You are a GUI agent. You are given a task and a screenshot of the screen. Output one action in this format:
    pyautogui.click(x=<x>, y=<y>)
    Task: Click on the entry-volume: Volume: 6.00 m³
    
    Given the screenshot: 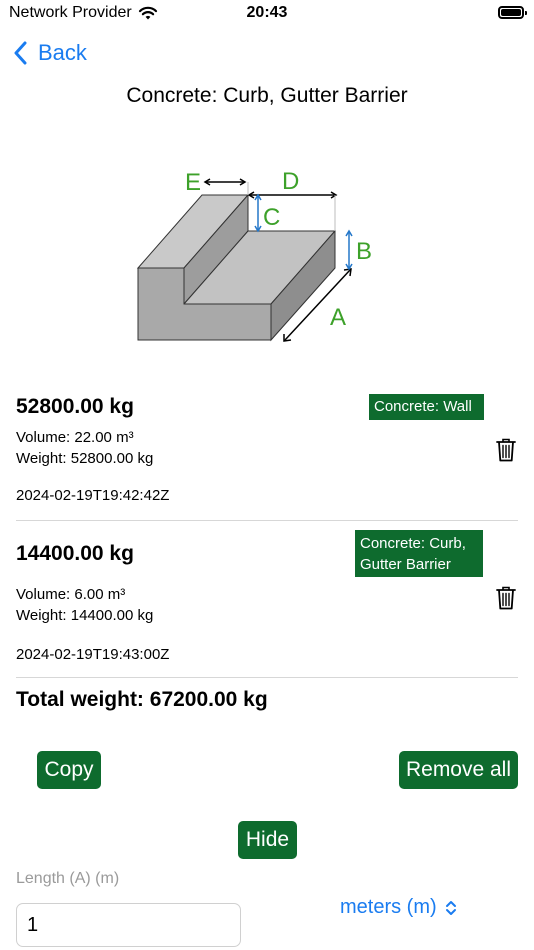 What is the action you would take?
    pyautogui.click(x=71, y=594)
    